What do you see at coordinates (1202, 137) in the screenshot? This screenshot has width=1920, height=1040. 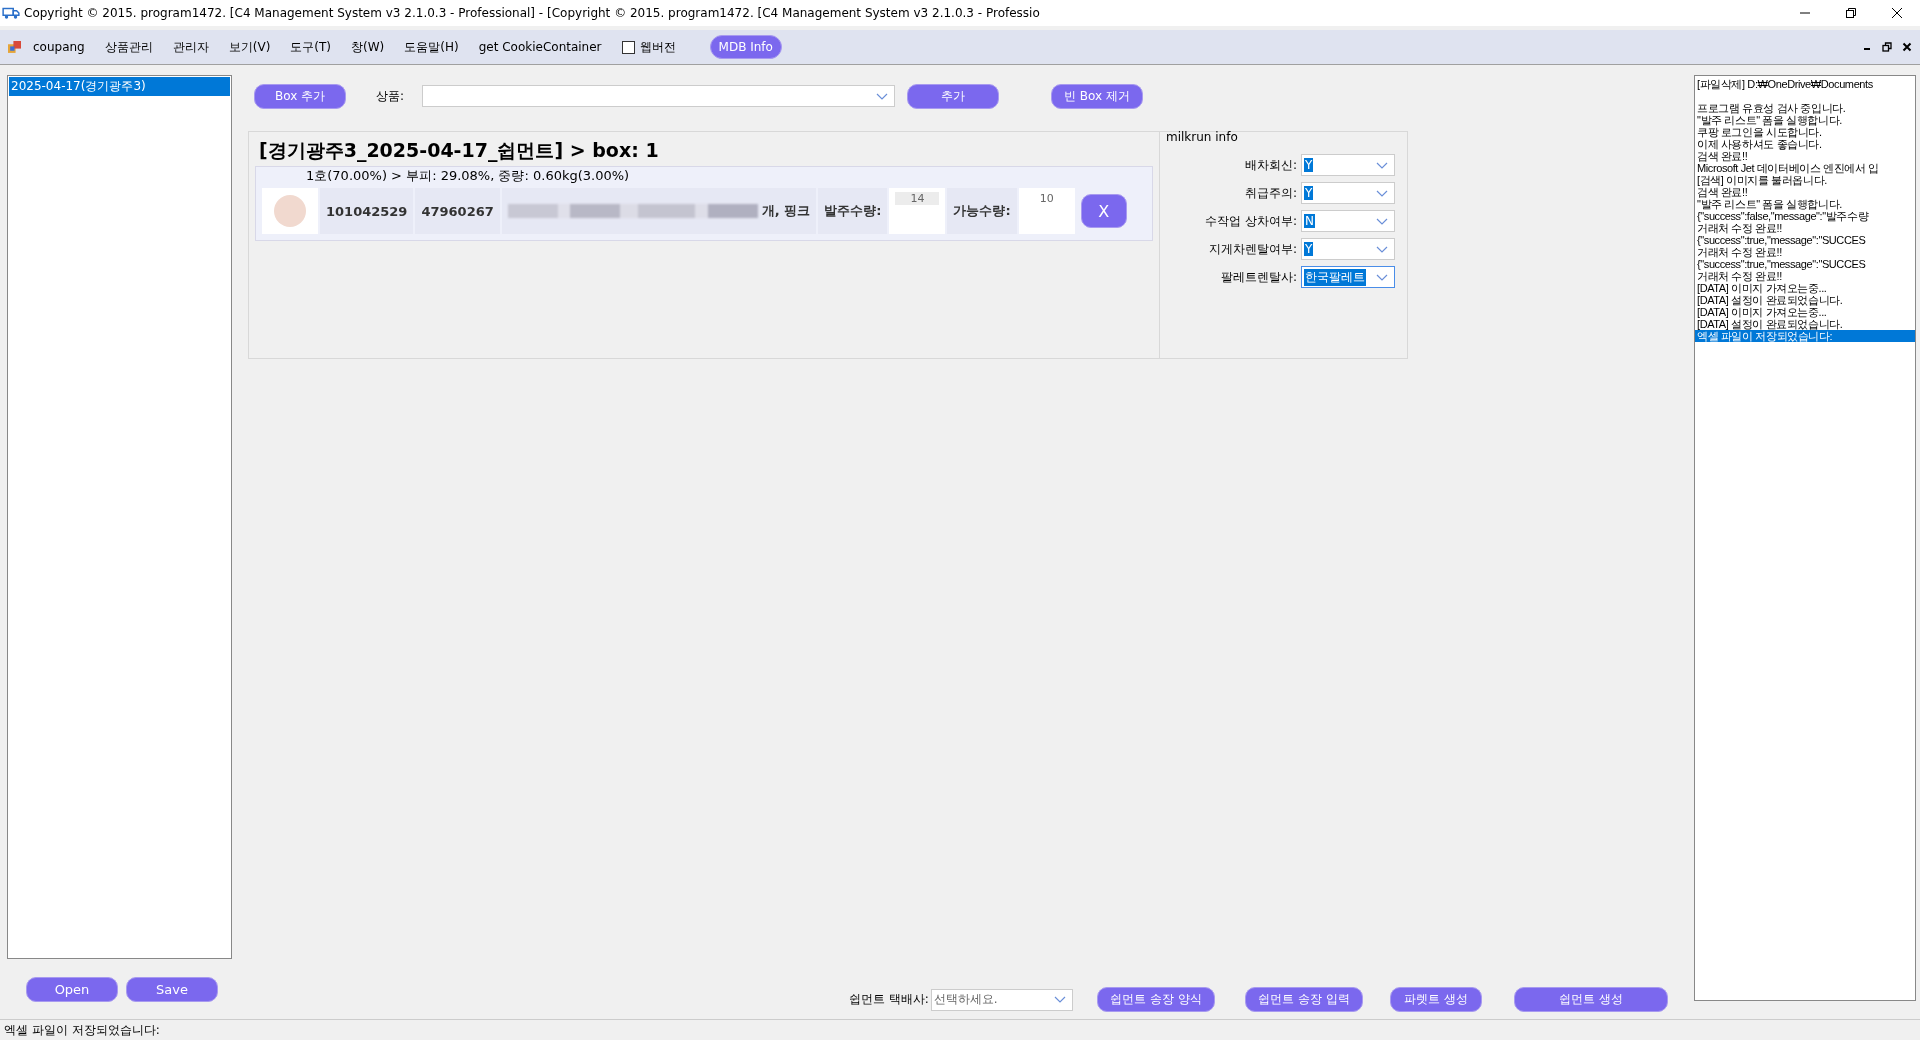 I see `panel-title: milkrun info` at bounding box center [1202, 137].